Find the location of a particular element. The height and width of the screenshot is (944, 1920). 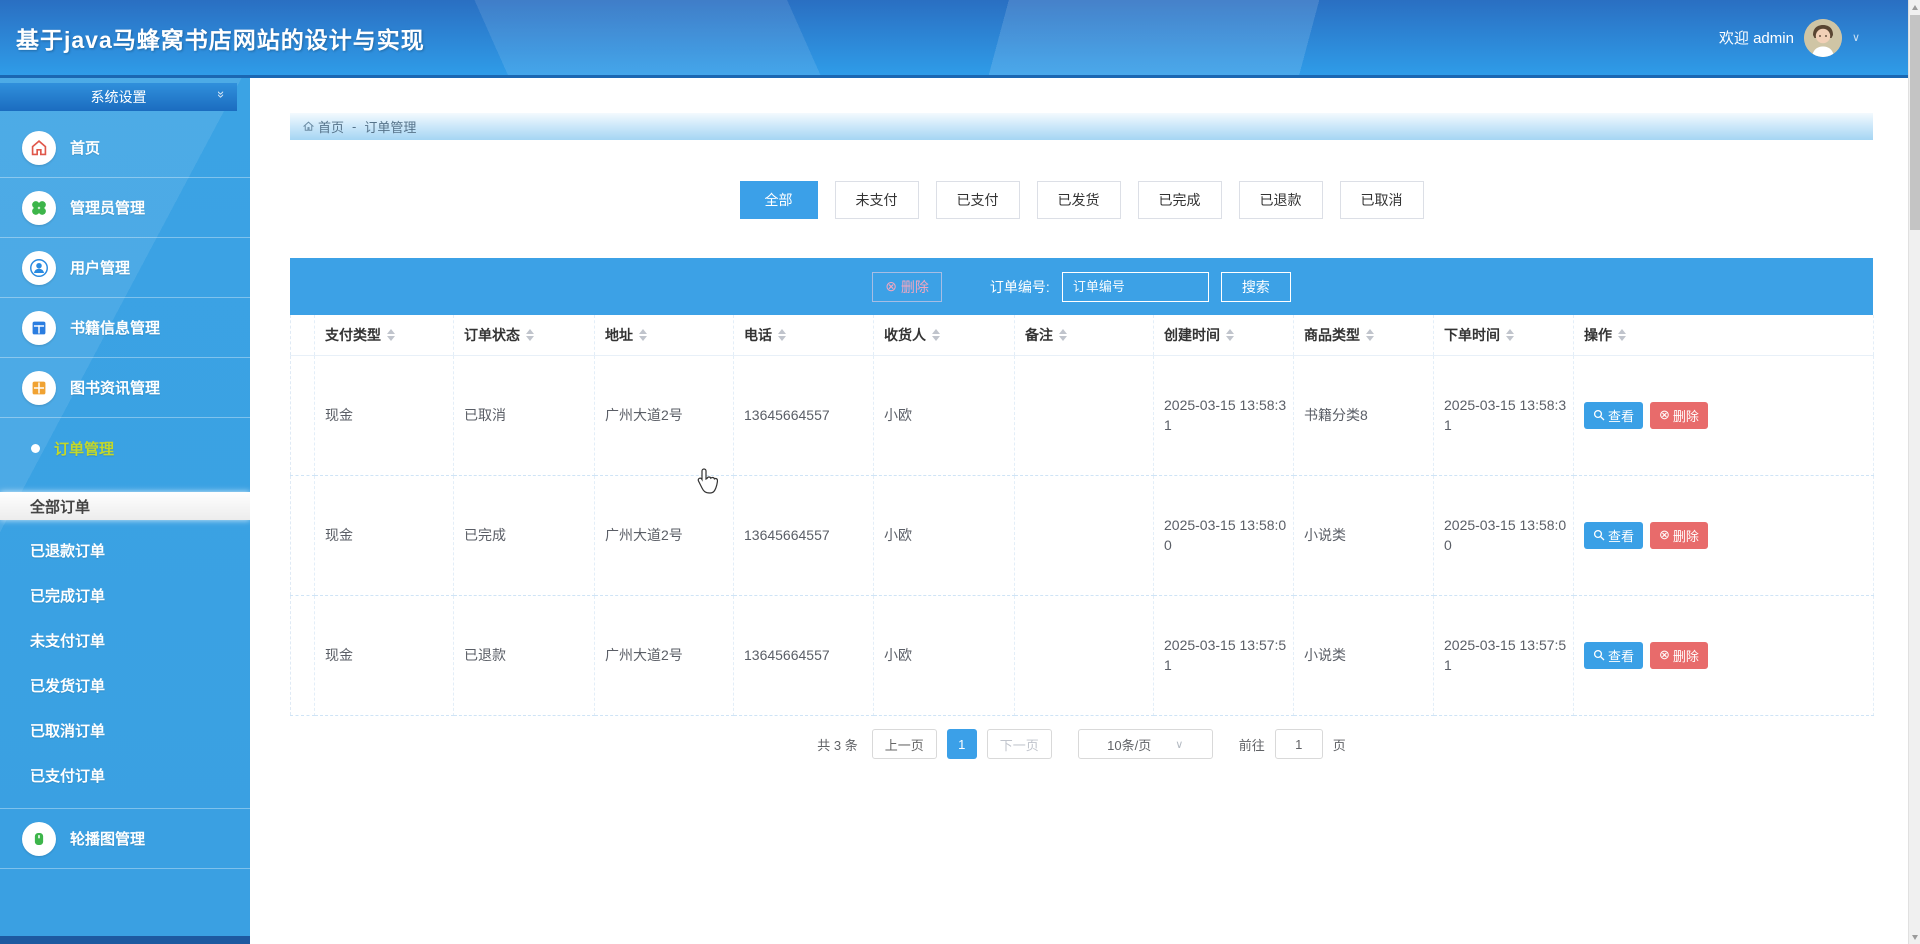

breadcrumb-home-link: 首页 is located at coordinates (323, 126).